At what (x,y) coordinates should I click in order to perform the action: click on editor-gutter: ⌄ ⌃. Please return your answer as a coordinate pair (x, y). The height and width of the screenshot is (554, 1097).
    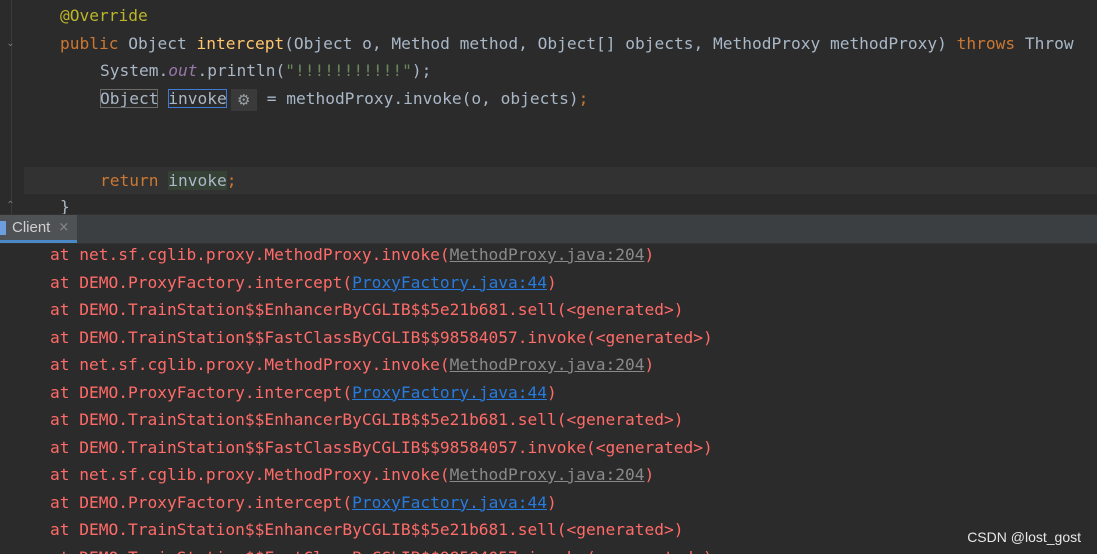
    Looking at the image, I should click on (12, 107).